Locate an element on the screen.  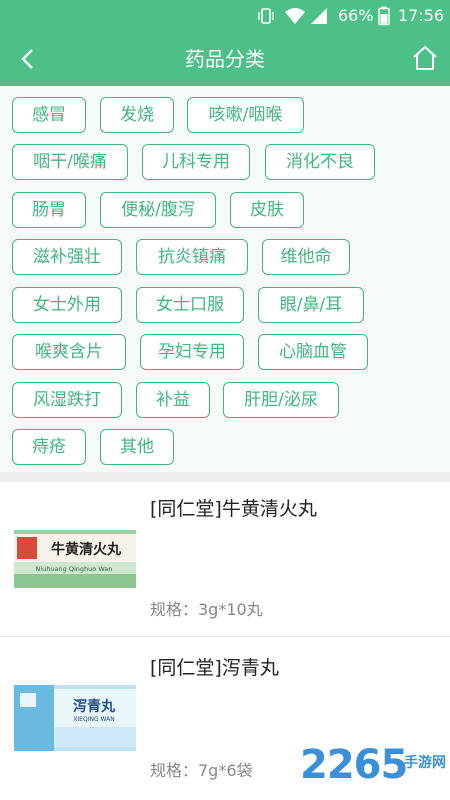
category-chip-cold: 感冒 is located at coordinates (49, 115).